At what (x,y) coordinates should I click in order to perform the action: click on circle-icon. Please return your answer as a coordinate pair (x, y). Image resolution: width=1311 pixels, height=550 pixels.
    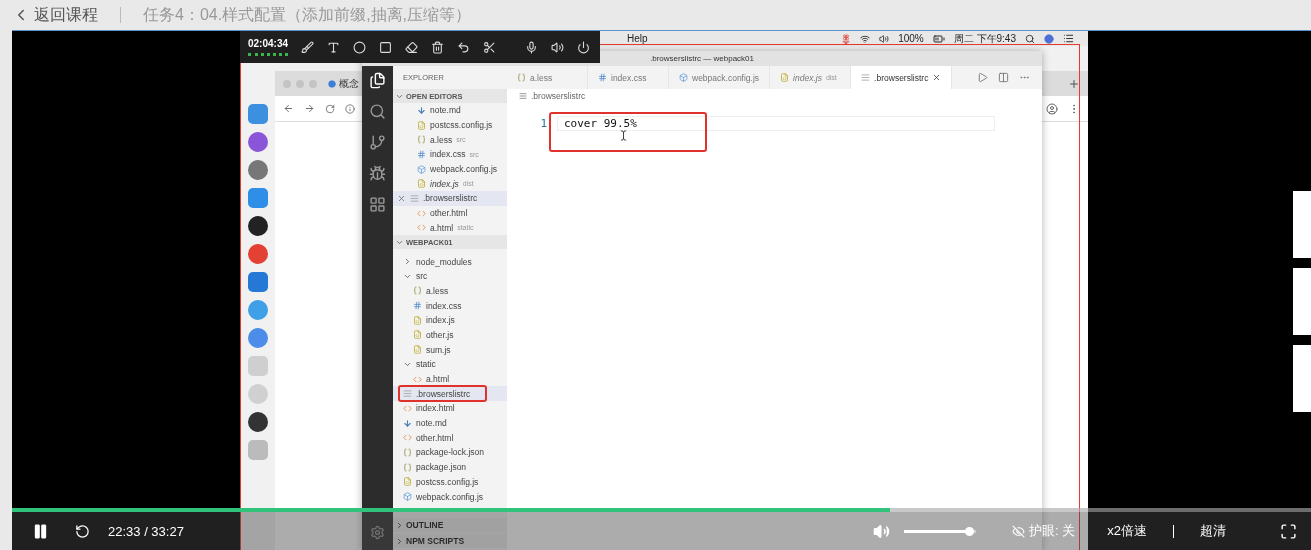
    Looking at the image, I should click on (360, 47).